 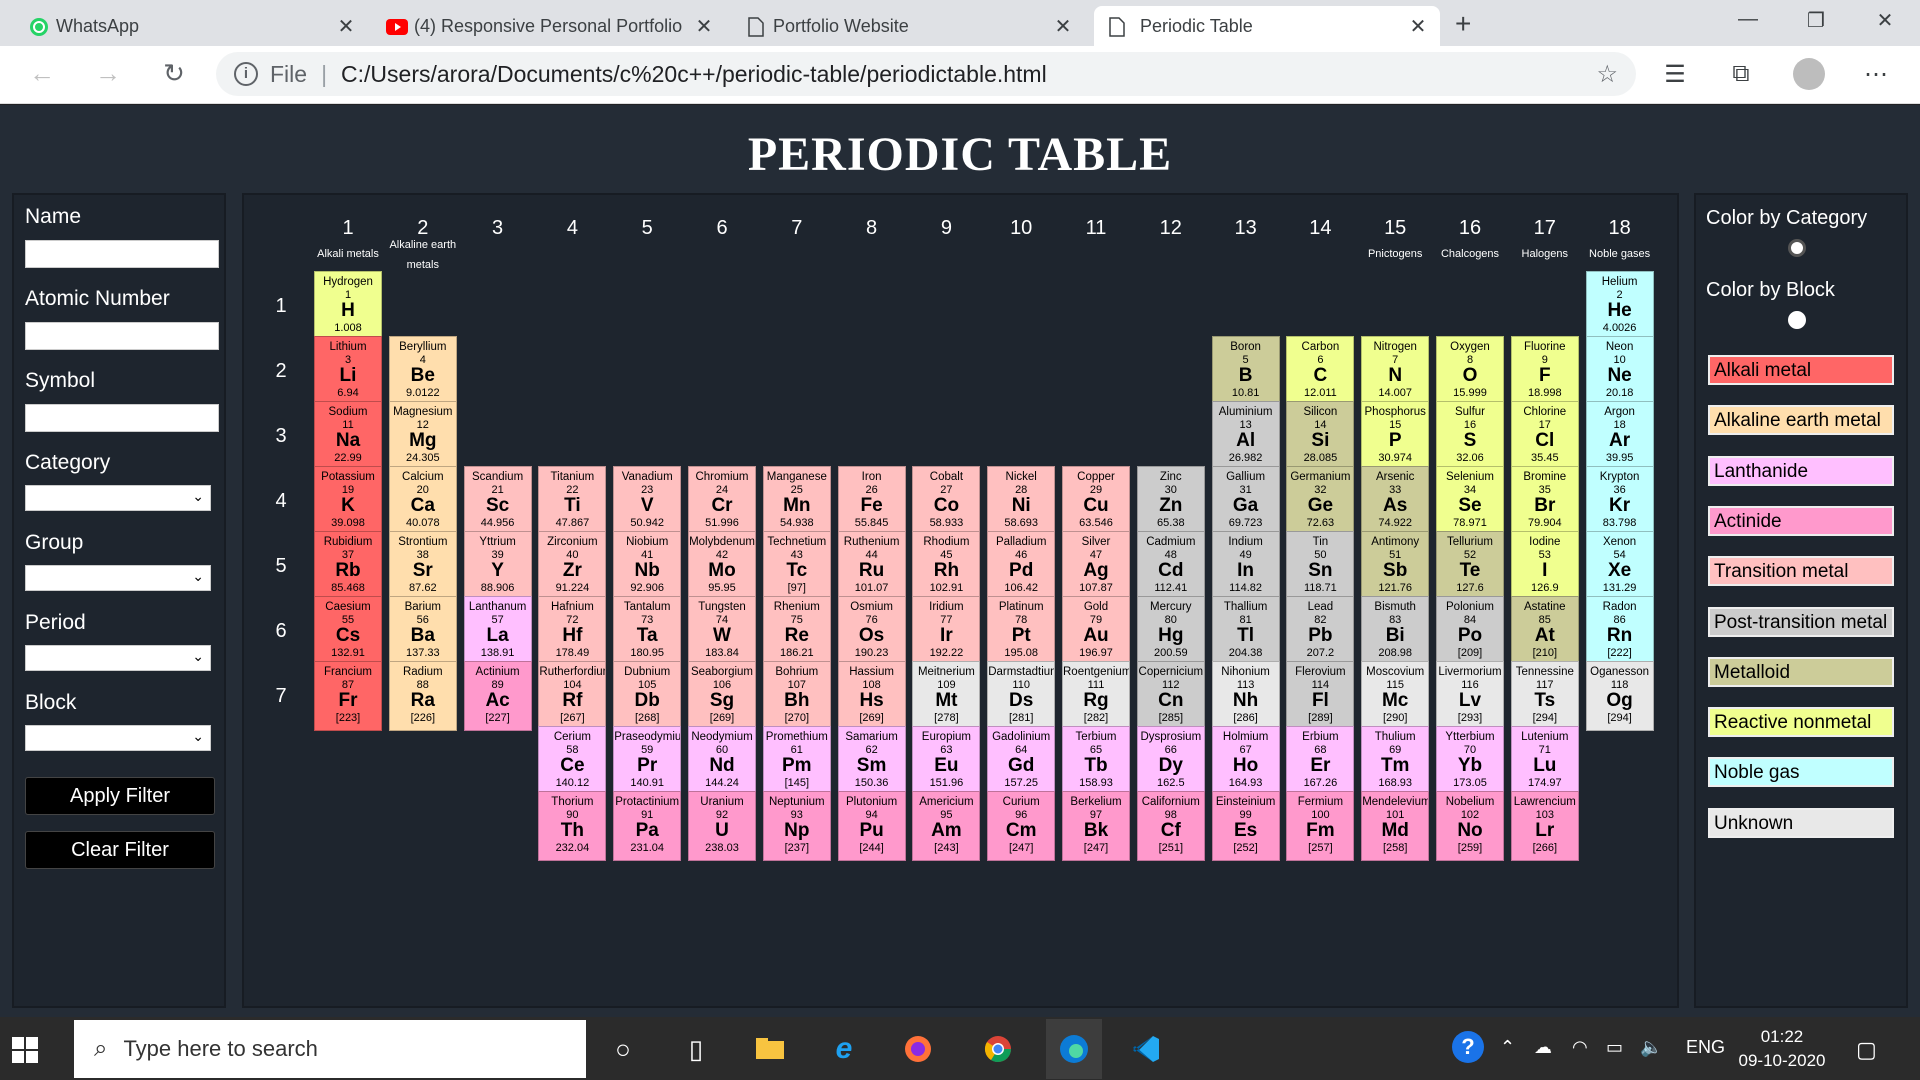 What do you see at coordinates (1801, 370) in the screenshot?
I see `legend-alkali: Alkali metal` at bounding box center [1801, 370].